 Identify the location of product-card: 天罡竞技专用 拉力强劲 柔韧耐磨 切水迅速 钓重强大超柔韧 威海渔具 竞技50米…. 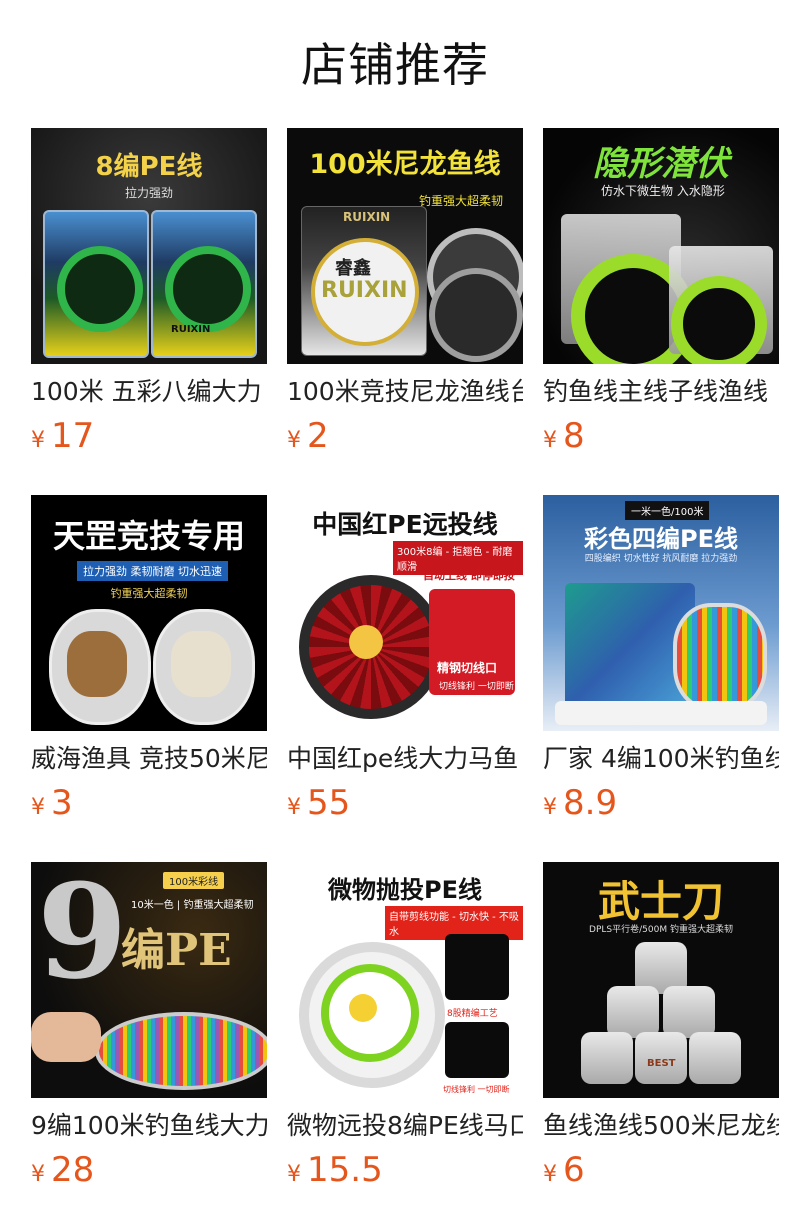
(149, 678).